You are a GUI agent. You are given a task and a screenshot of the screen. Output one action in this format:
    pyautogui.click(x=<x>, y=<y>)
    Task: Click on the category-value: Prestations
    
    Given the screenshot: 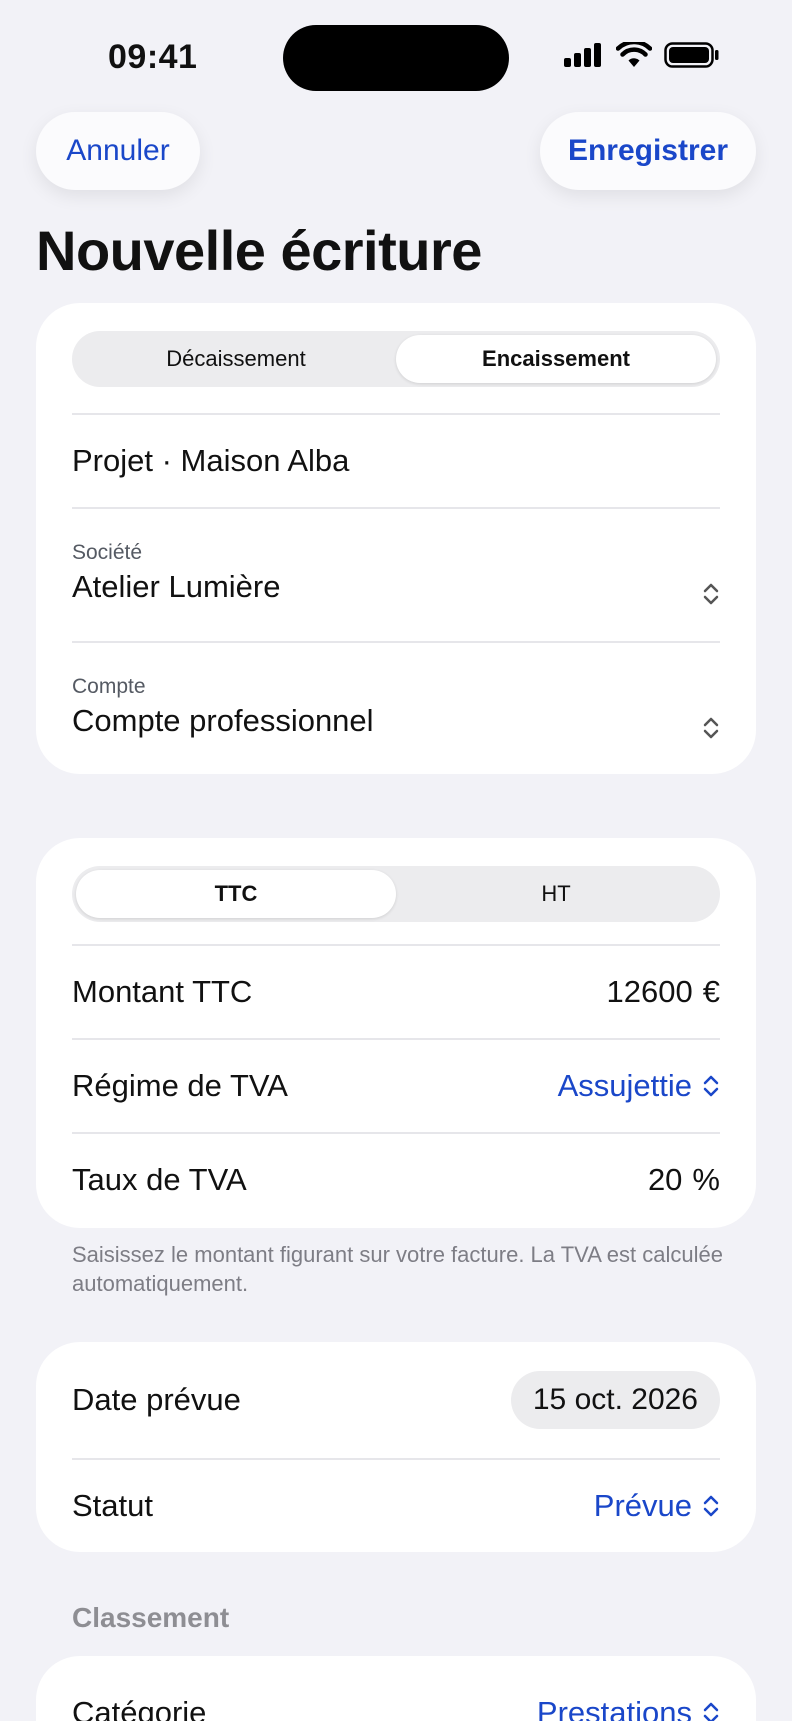 What is the action you would take?
    pyautogui.click(x=614, y=1708)
    